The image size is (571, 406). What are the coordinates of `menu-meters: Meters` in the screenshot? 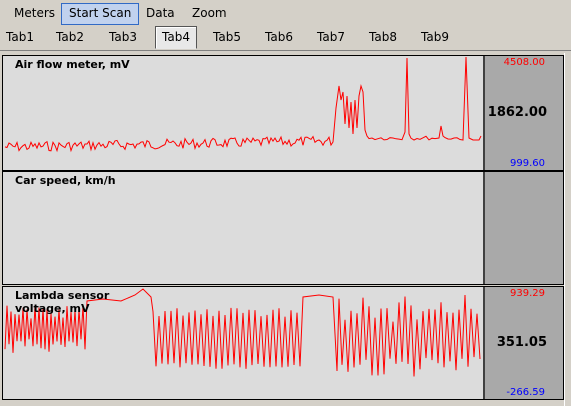 It's located at (34, 13).